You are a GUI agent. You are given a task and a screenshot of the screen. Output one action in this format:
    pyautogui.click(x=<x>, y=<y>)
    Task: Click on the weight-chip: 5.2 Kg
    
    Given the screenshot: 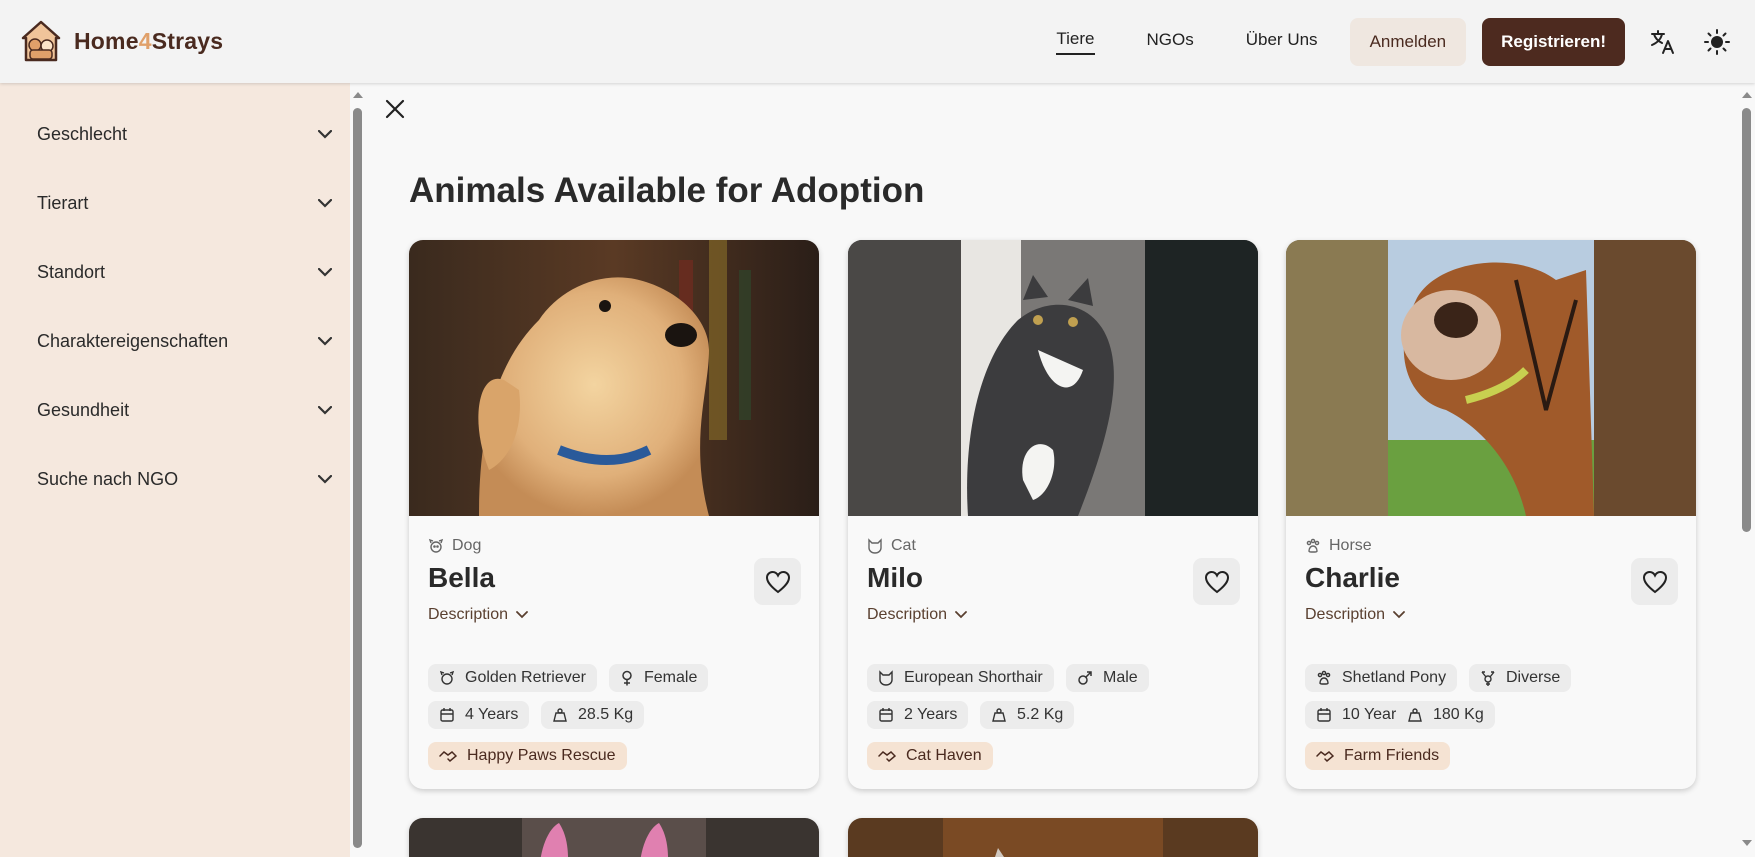 What is the action you would take?
    pyautogui.click(x=1027, y=715)
    